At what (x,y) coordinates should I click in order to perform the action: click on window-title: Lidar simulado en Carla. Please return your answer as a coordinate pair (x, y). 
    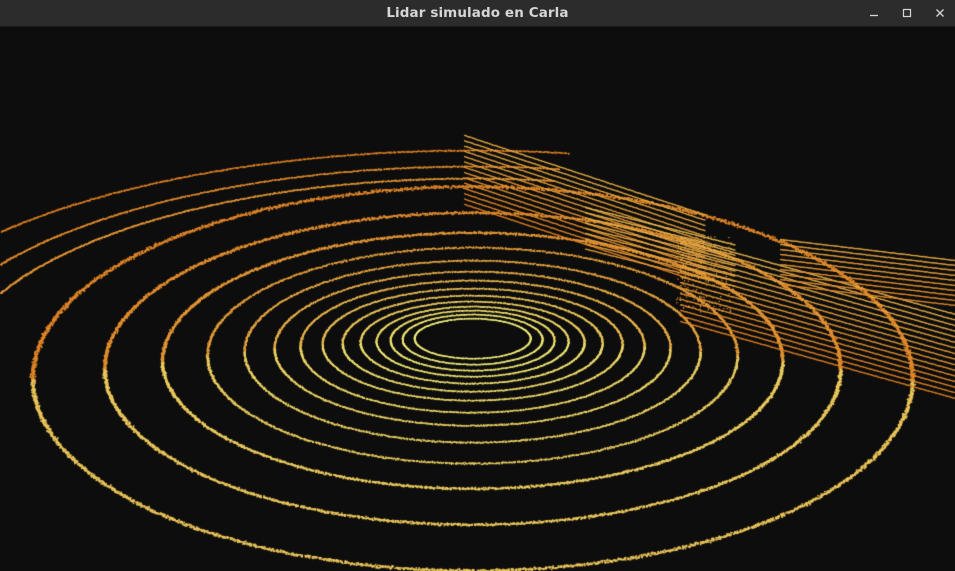
    Looking at the image, I should click on (477, 13).